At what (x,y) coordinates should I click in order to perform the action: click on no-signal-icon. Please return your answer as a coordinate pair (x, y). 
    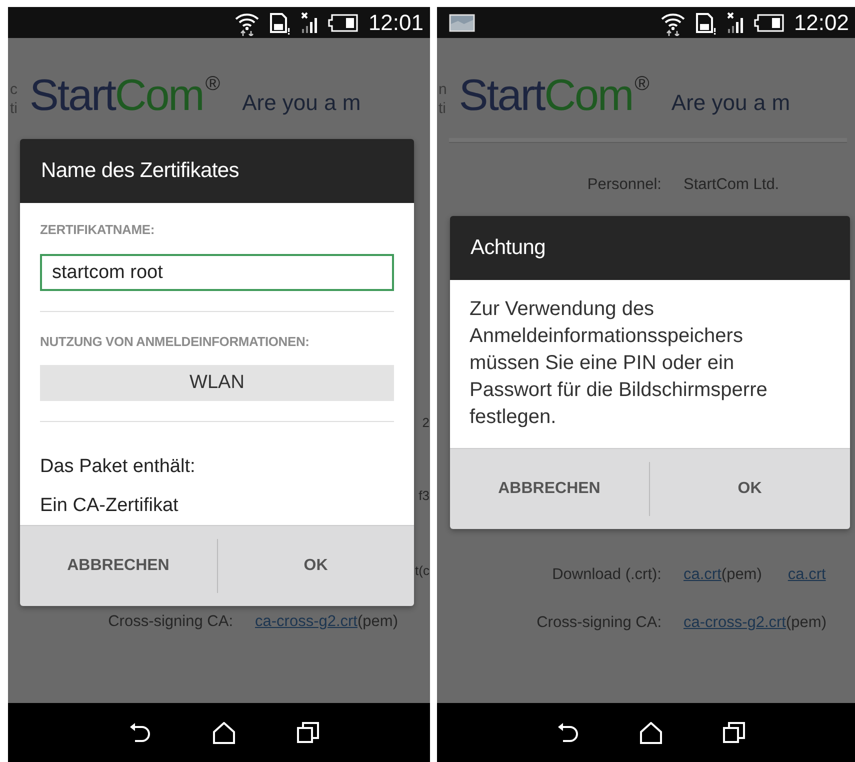
    Looking at the image, I should click on (736, 22).